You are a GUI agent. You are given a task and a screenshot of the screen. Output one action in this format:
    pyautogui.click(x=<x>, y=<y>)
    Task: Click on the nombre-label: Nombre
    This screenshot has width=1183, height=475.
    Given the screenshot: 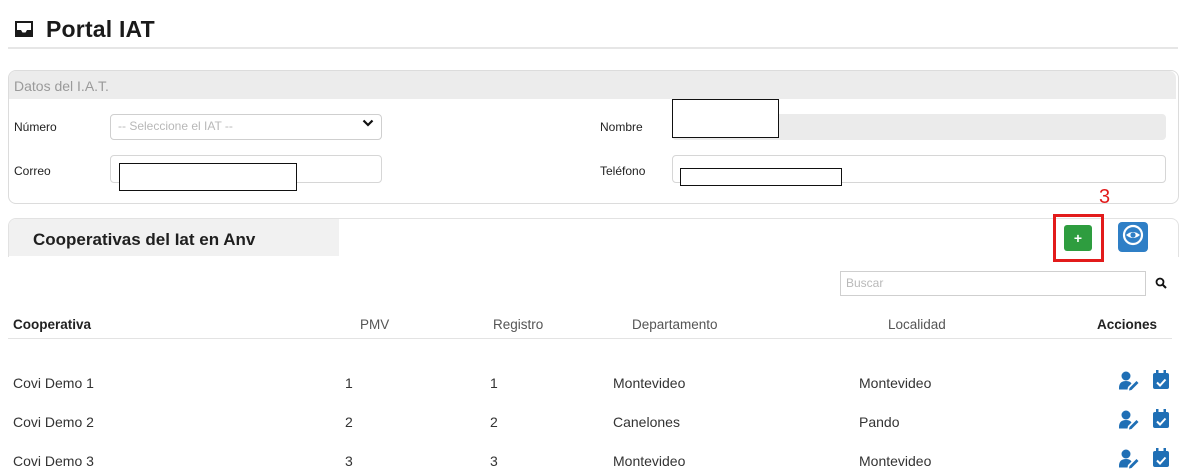 What is the action you would take?
    pyautogui.click(x=621, y=127)
    